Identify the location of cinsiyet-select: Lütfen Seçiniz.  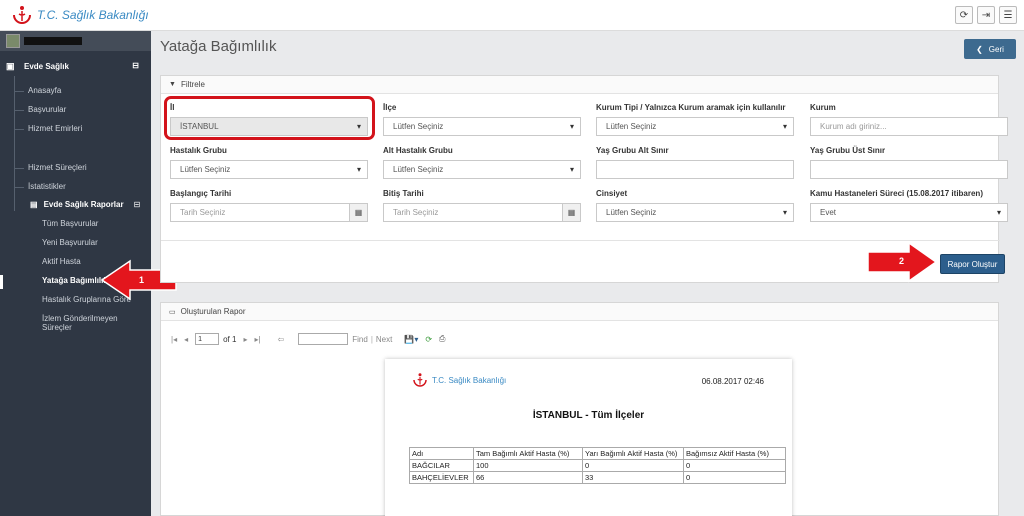
(695, 212).